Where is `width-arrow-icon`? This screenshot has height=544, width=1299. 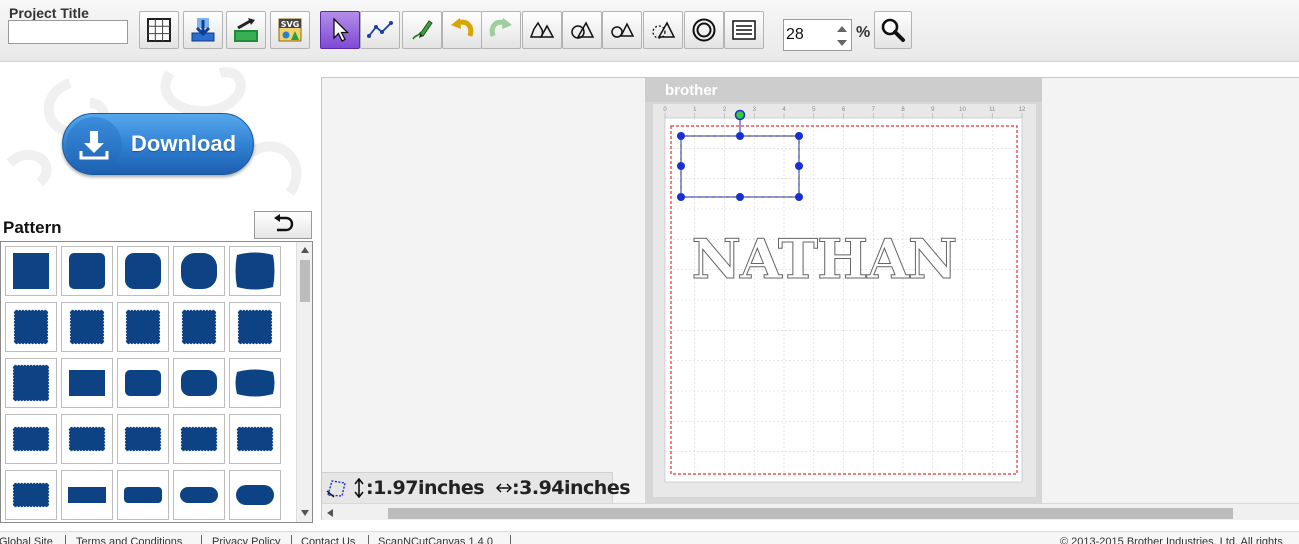 width-arrow-icon is located at coordinates (504, 488).